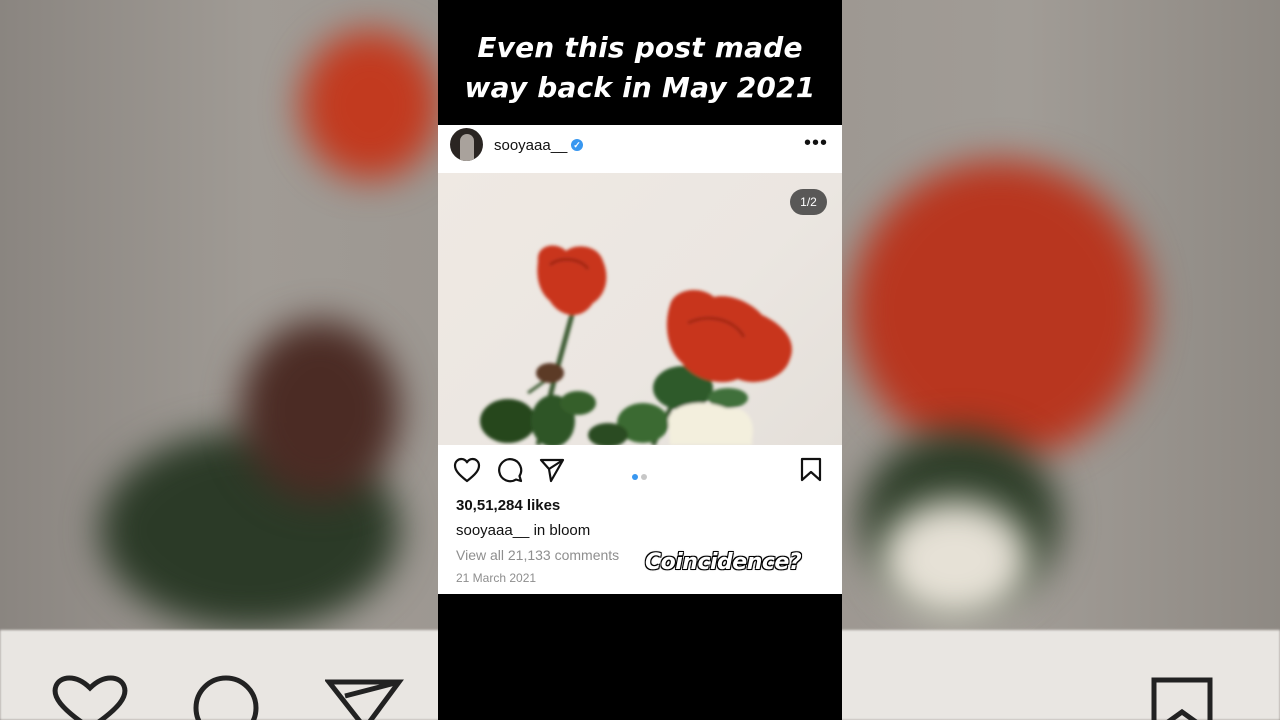  What do you see at coordinates (467, 470) in the screenshot?
I see `heart-icon` at bounding box center [467, 470].